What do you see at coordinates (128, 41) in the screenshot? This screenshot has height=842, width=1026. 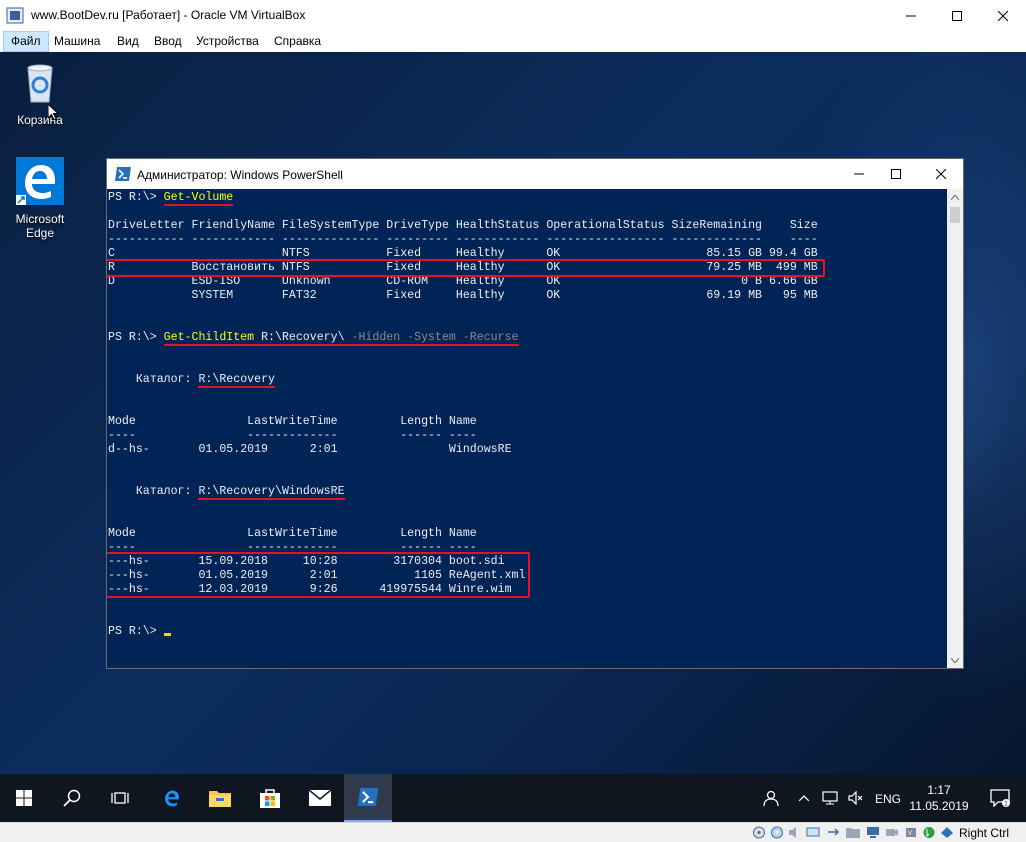 I see `menu-view: Вид` at bounding box center [128, 41].